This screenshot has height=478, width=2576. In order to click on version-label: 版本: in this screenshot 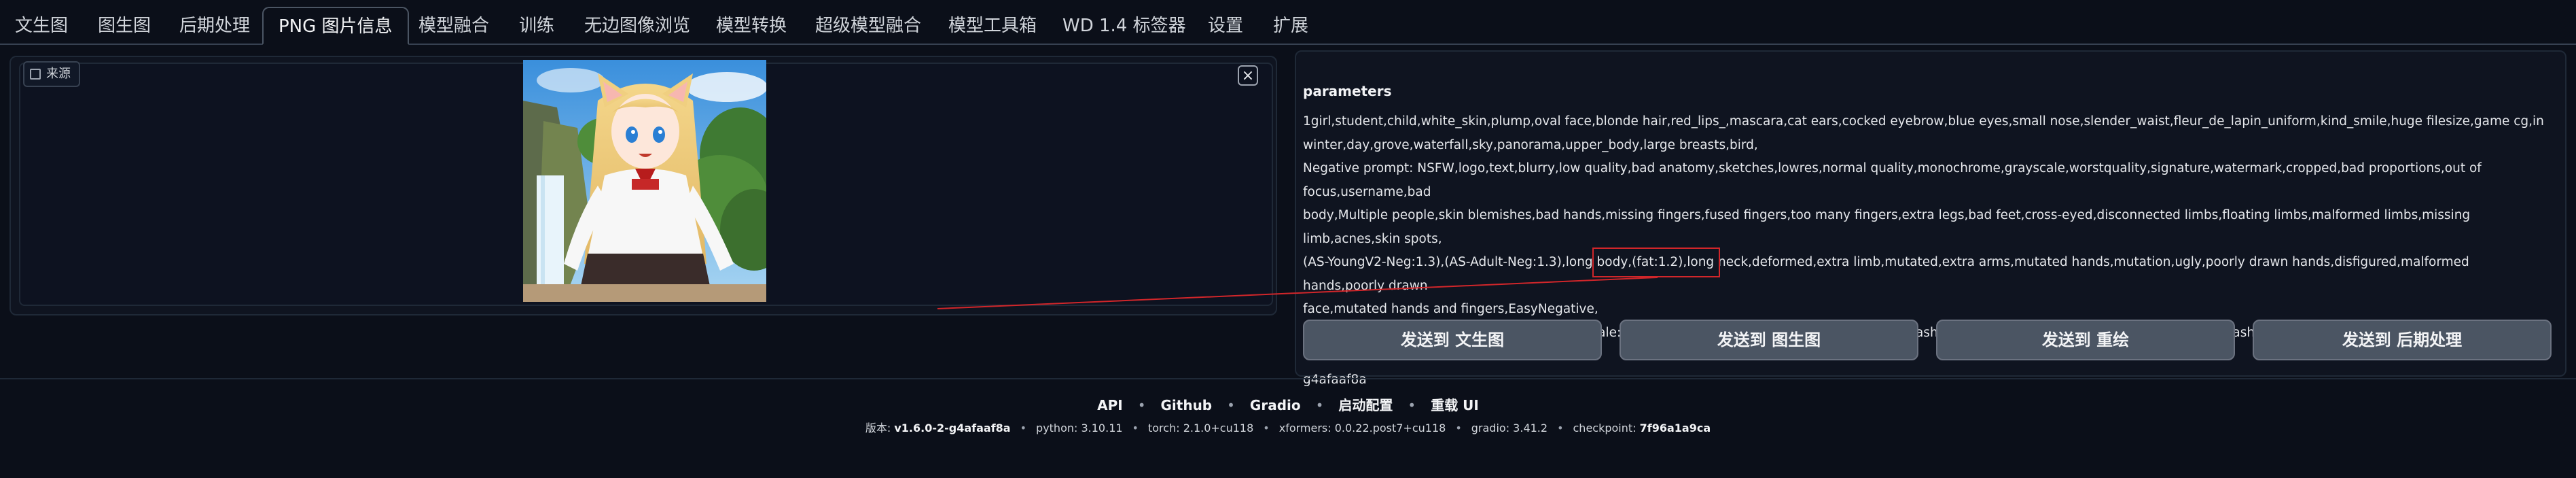, I will do `click(878, 428)`.